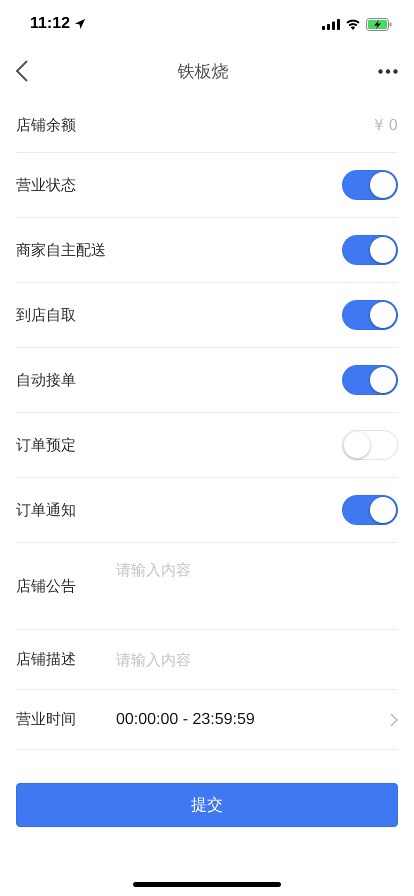 The width and height of the screenshot is (414, 896). Describe the element at coordinates (203, 71) in the screenshot. I see `page-title: 铁板烧` at that location.